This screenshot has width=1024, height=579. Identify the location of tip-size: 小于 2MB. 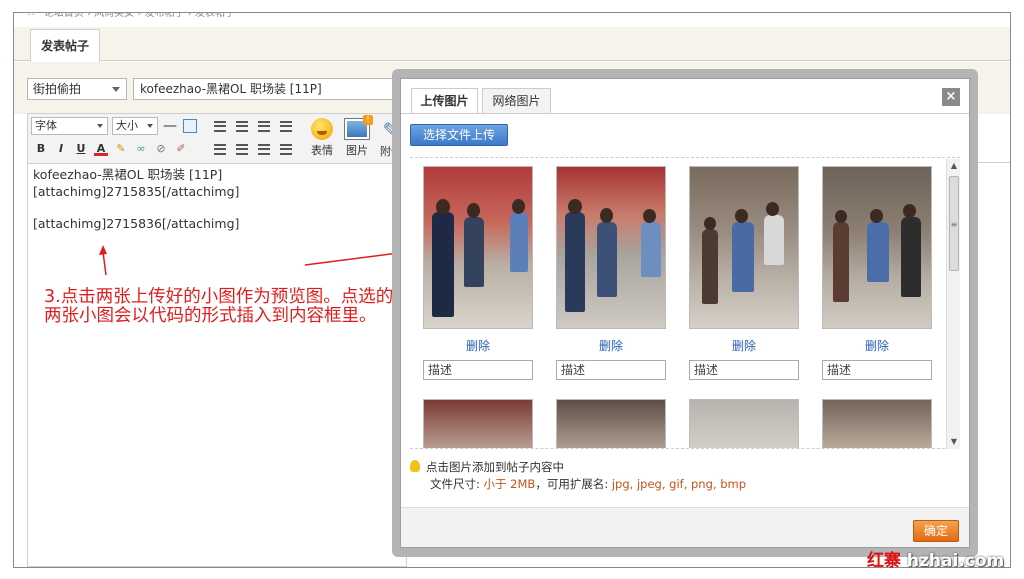
(509, 484).